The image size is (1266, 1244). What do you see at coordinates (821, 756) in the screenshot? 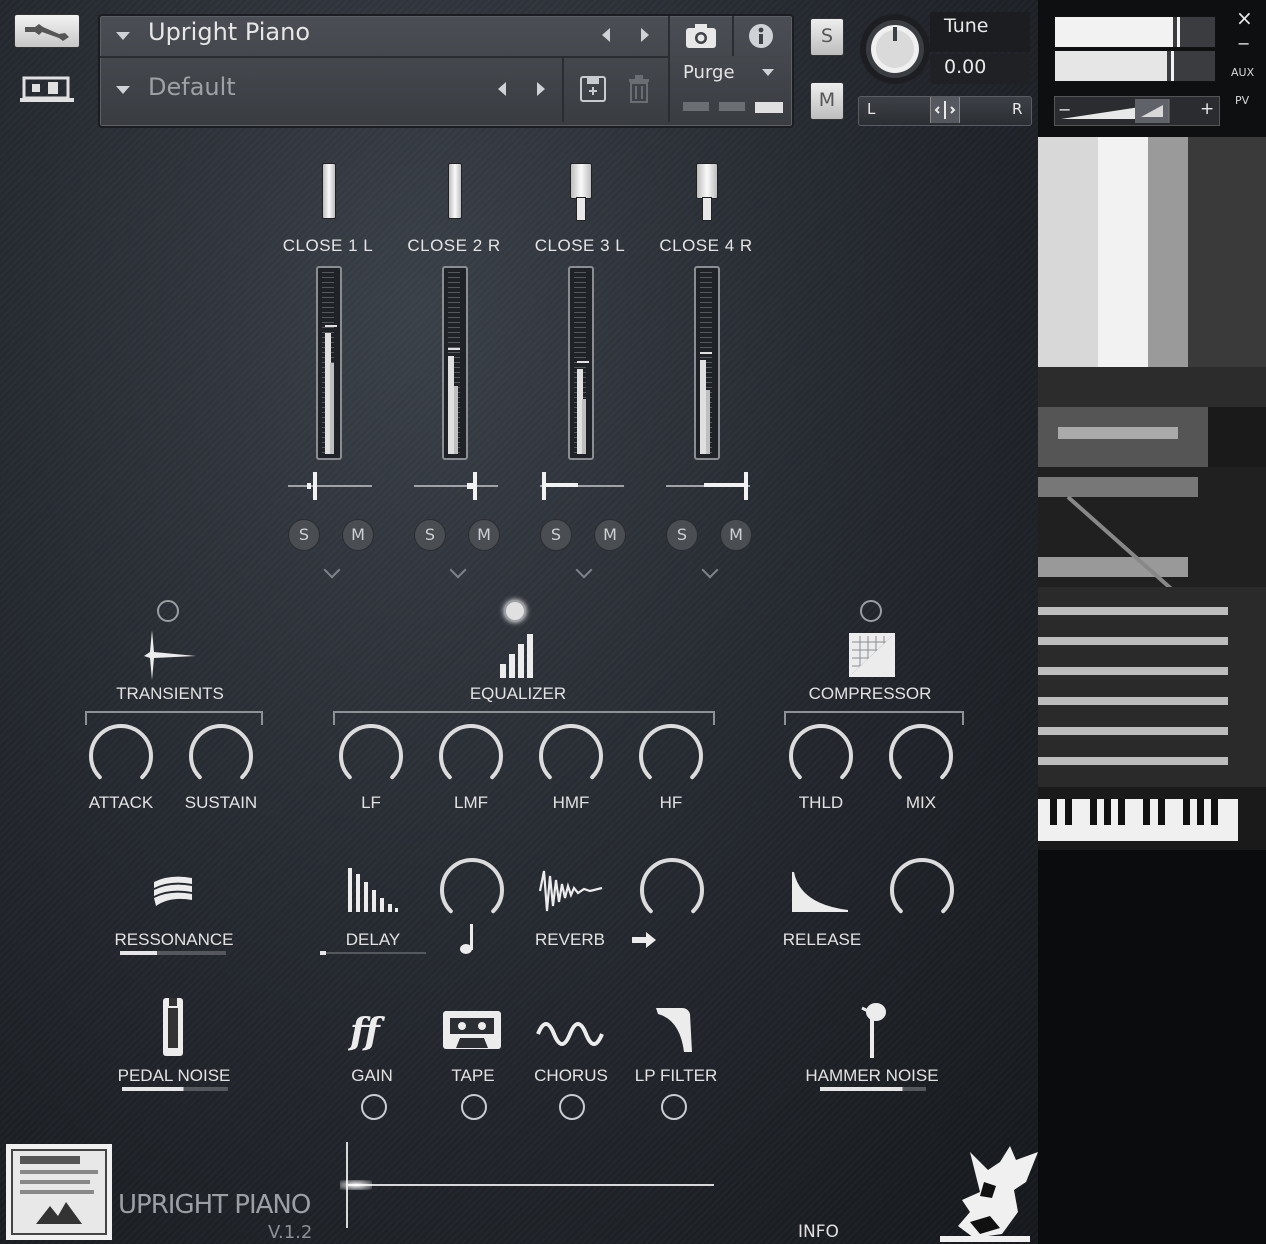
I see `compressor-thld-knob` at bounding box center [821, 756].